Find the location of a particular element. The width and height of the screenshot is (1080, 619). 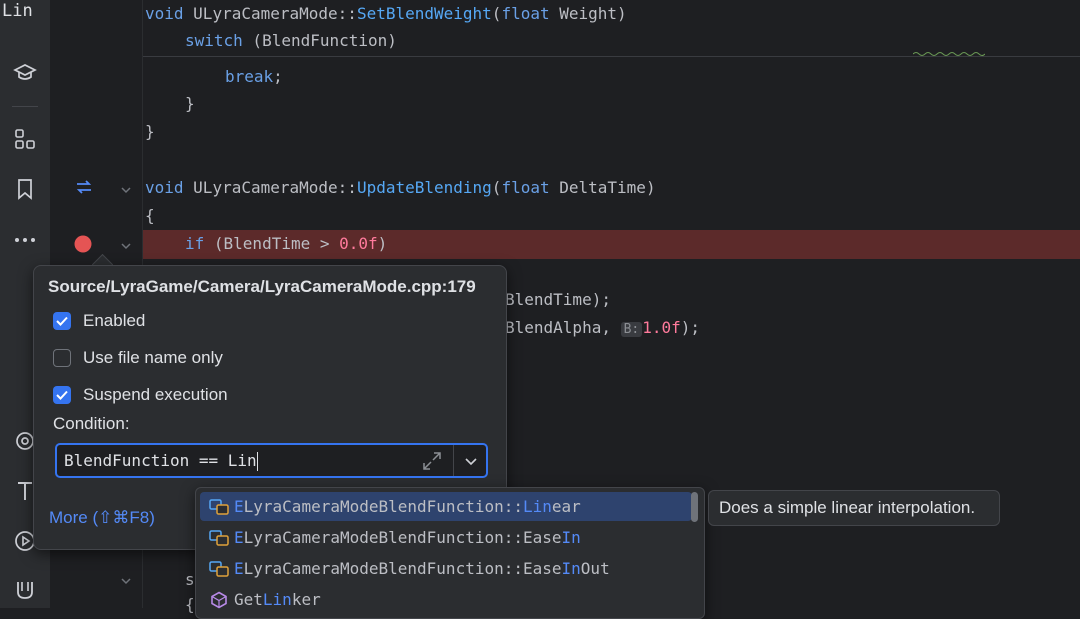

condition-field: BlendFunction == Lin is located at coordinates (271, 460).